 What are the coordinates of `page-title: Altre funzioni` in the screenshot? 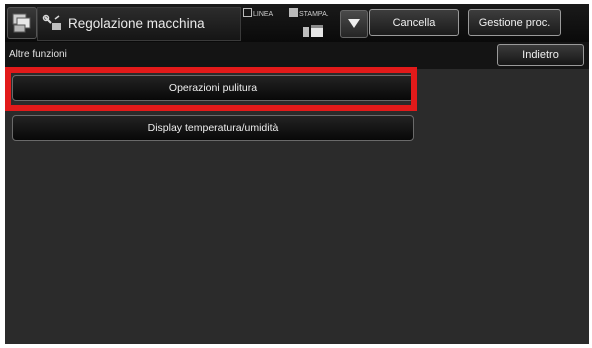 It's located at (38, 54).